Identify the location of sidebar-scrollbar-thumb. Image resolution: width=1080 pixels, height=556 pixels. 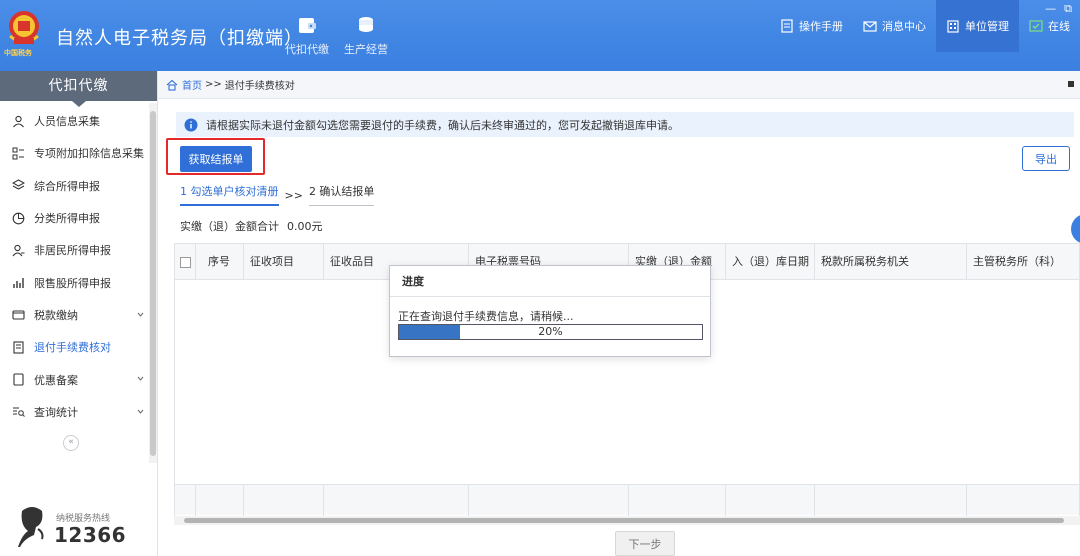
(153, 283).